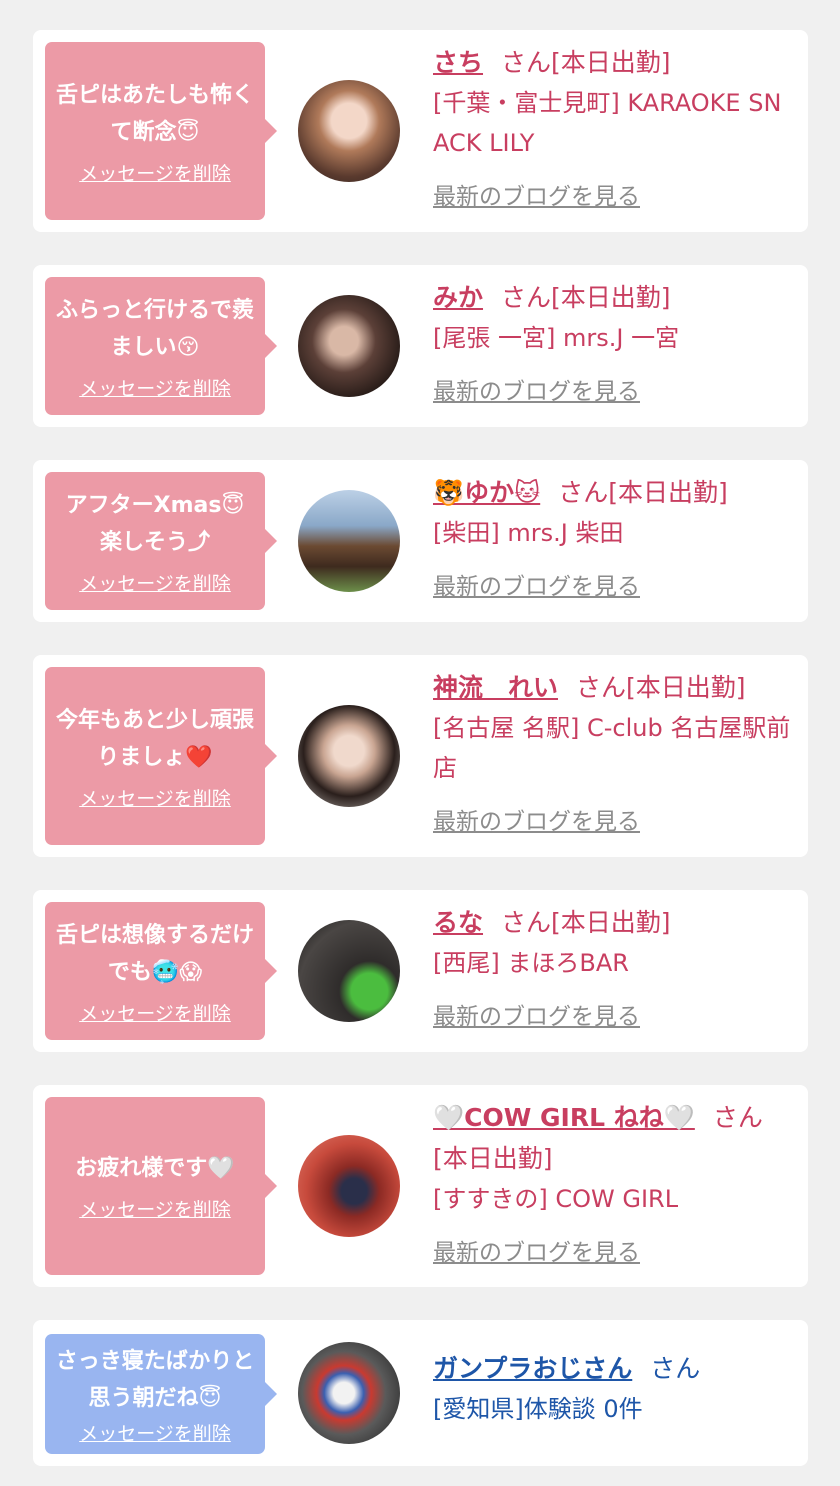 The width and height of the screenshot is (840, 1486). I want to click on profile-info: みか さん[本日出勤] [尾張 一宮] mrs.J 一宮 最新のブログを見る, so click(613, 341).